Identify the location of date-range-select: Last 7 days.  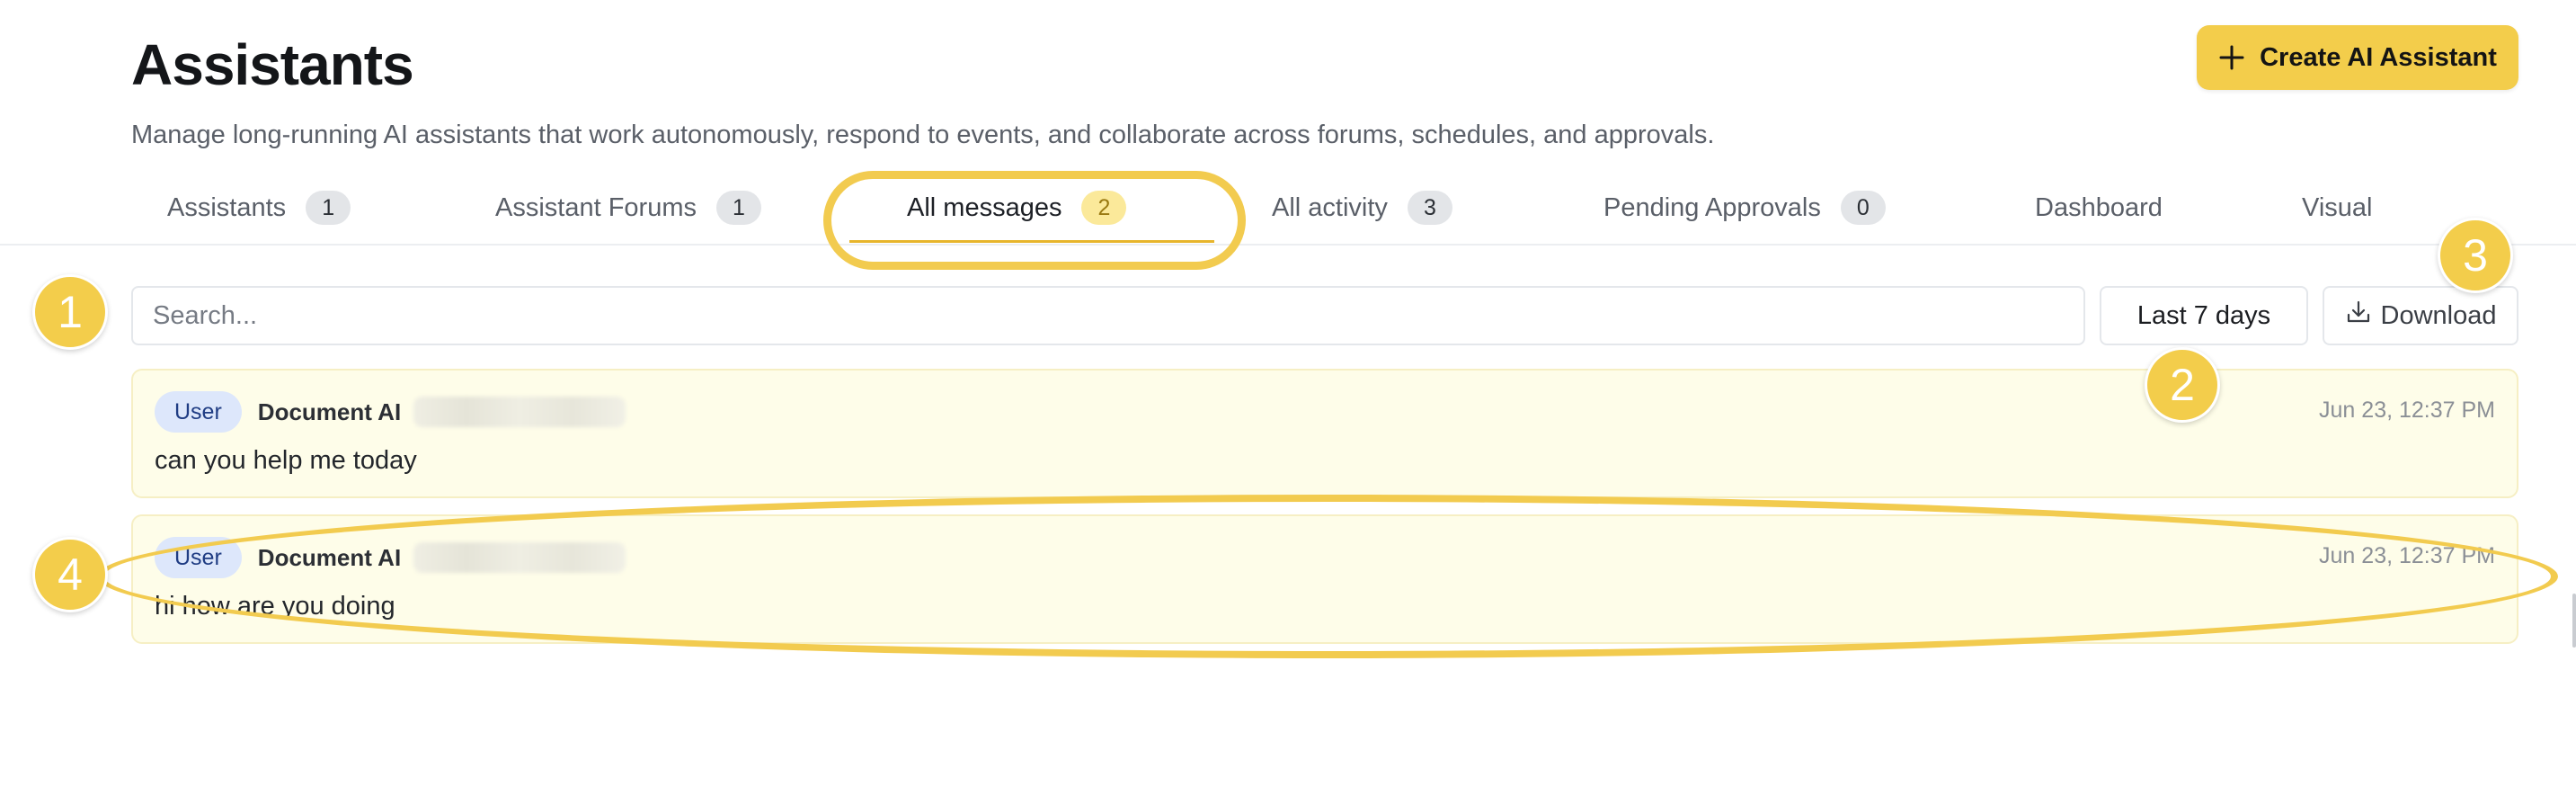
(2204, 315).